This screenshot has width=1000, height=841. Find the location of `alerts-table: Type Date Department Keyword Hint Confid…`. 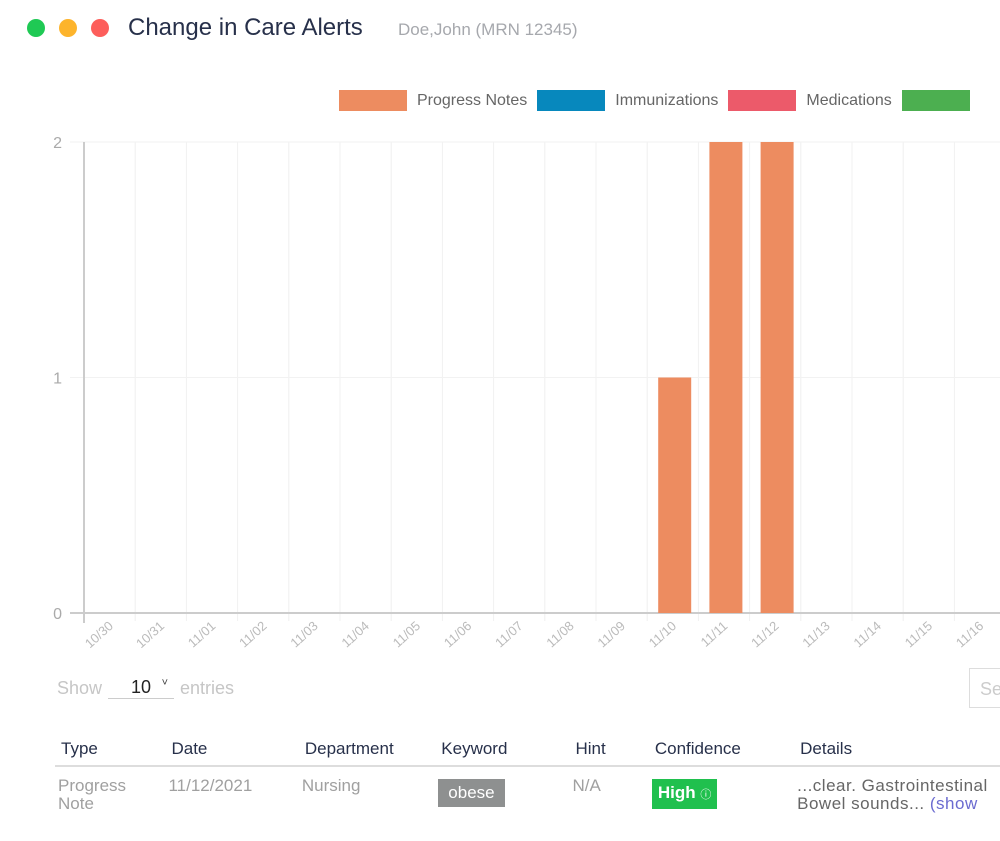

alerts-table: Type Date Department Keyword Hint Confid… is located at coordinates (527, 774).